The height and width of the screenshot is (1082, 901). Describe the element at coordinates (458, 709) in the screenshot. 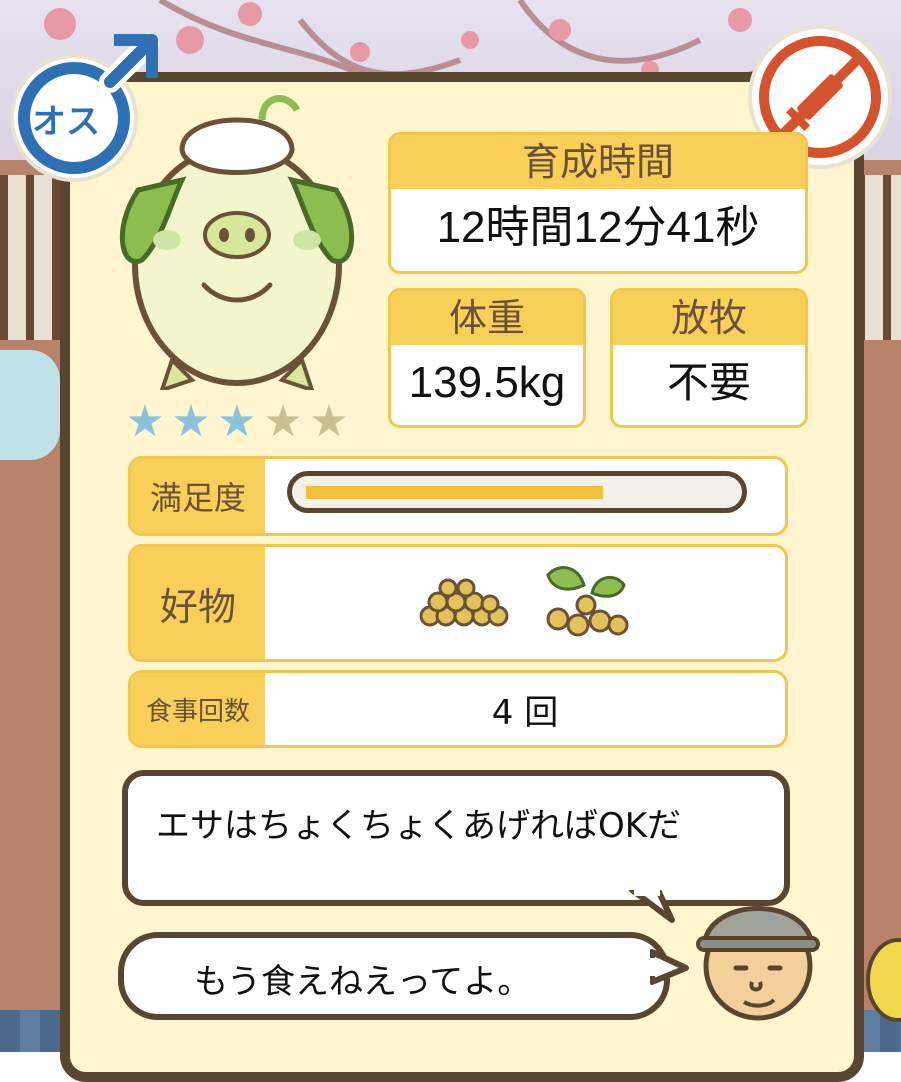

I see `meal-count-row: 食事回数 4 回` at that location.